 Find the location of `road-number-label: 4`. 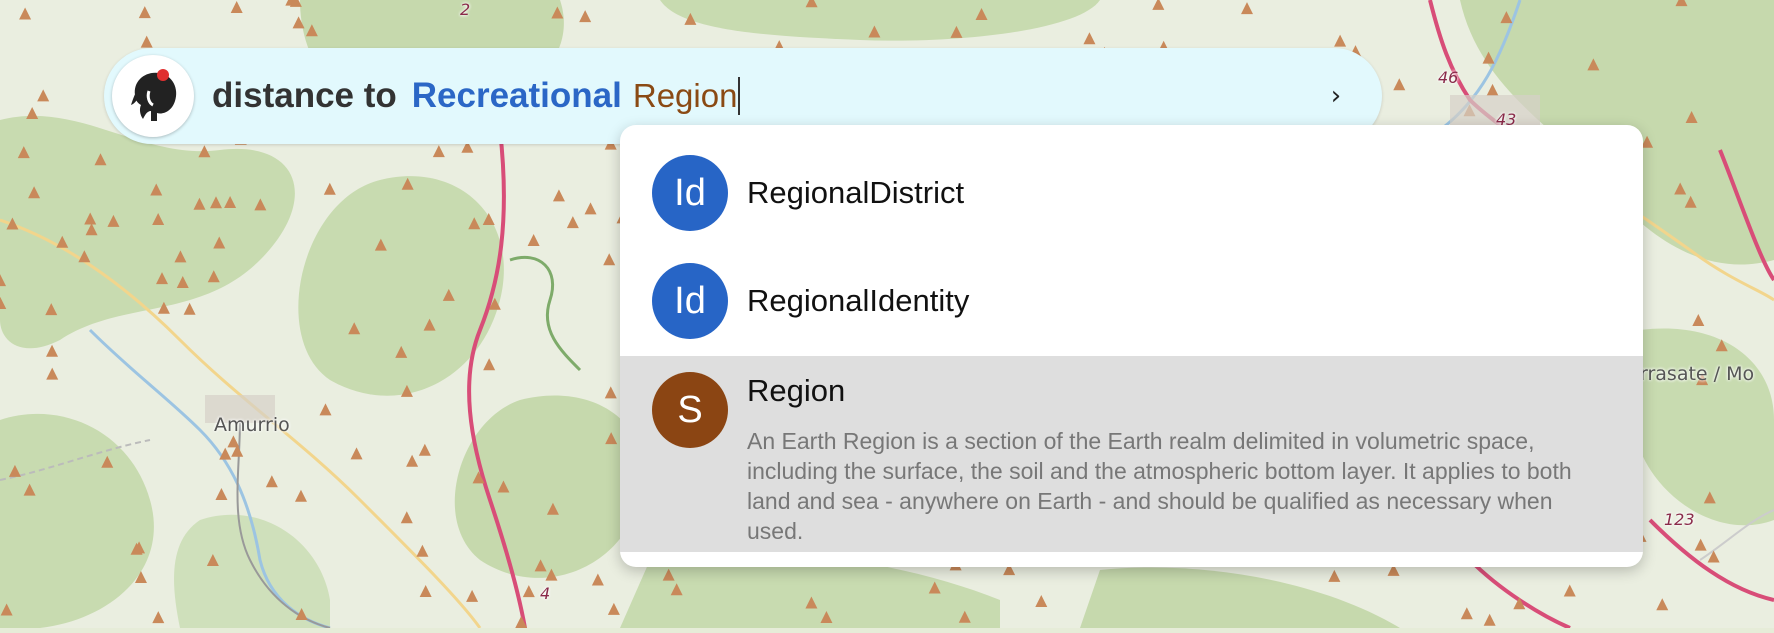

road-number-label: 4 is located at coordinates (545, 593).